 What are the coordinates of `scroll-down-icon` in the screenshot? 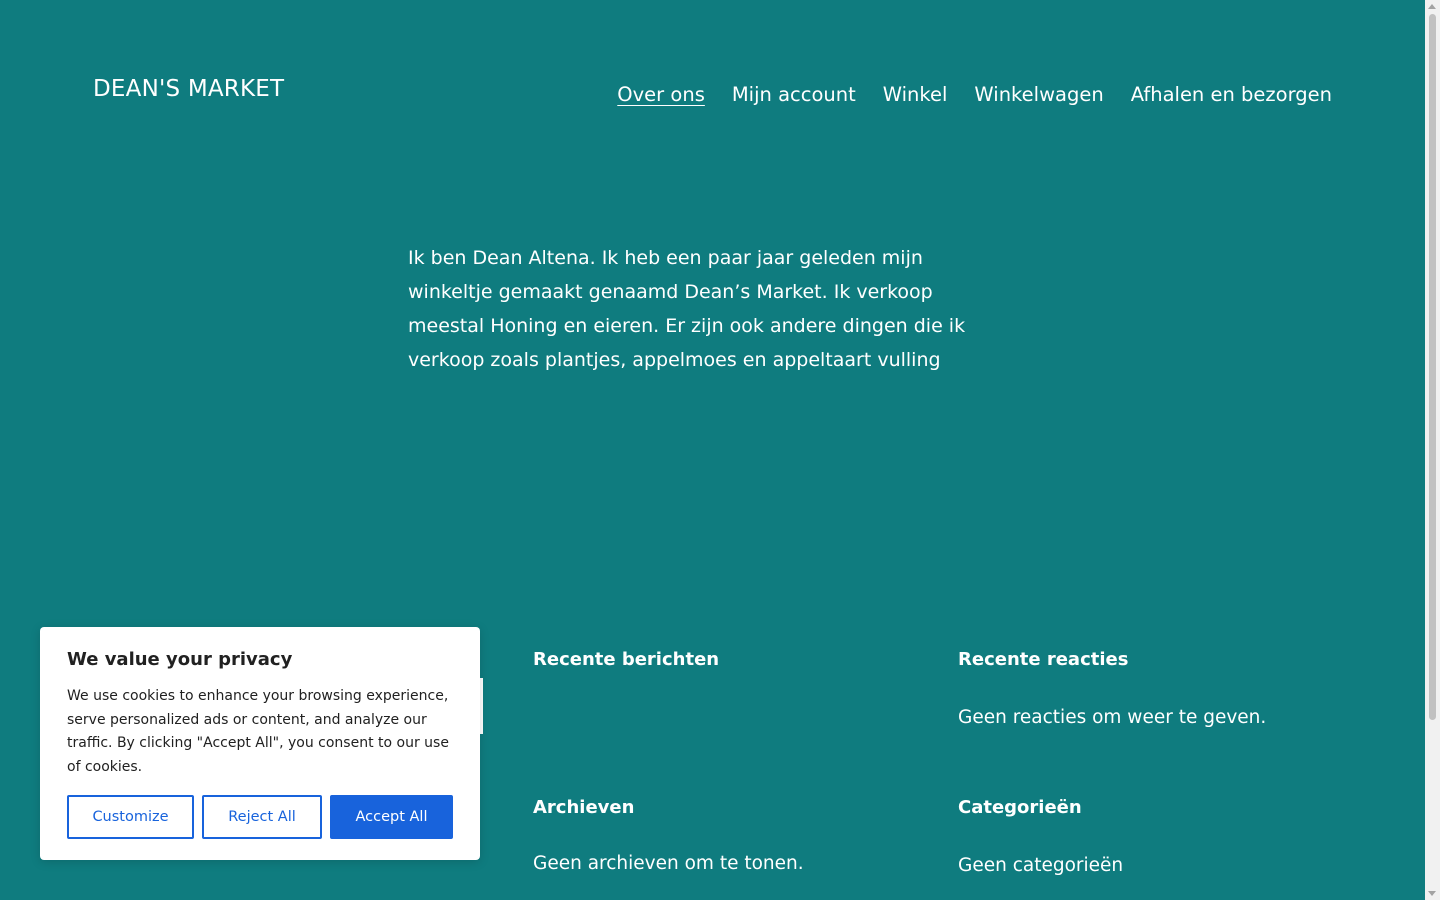 It's located at (1432, 893).